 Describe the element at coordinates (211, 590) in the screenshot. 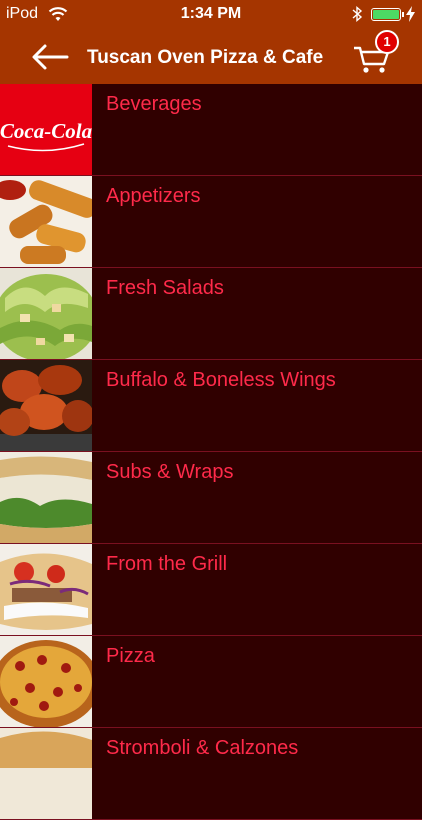

I see `category-row-from-the-grill: From the Grill` at that location.